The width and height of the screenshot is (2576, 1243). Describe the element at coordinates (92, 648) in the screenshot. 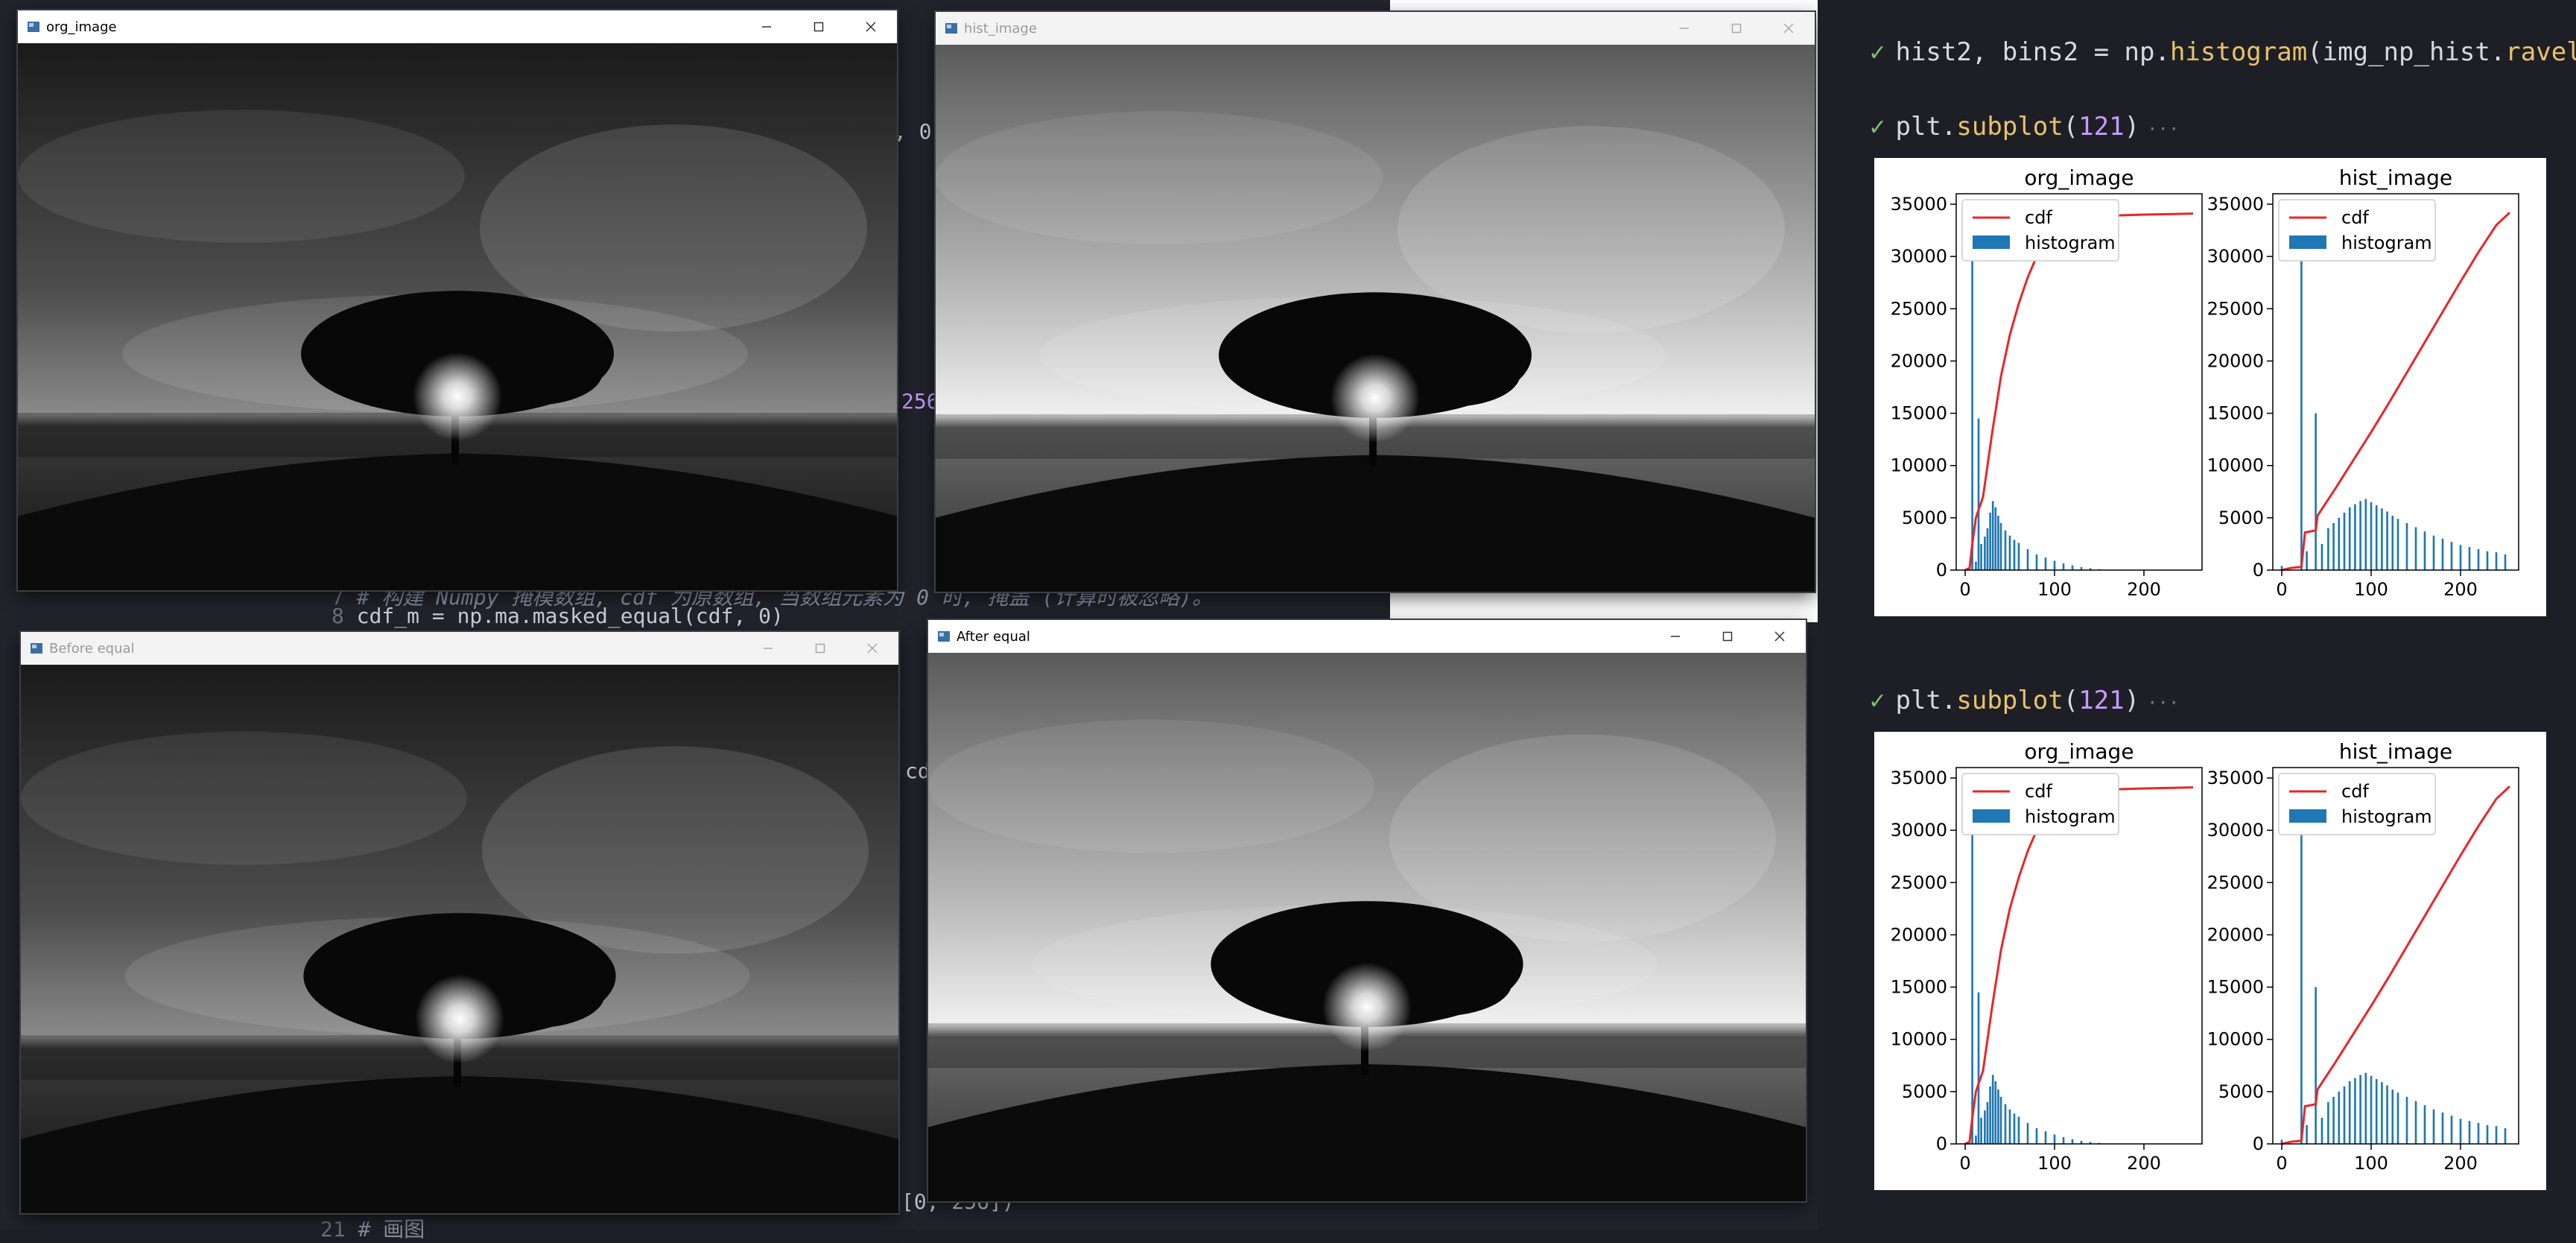

I see `window-title: Before equal` at that location.